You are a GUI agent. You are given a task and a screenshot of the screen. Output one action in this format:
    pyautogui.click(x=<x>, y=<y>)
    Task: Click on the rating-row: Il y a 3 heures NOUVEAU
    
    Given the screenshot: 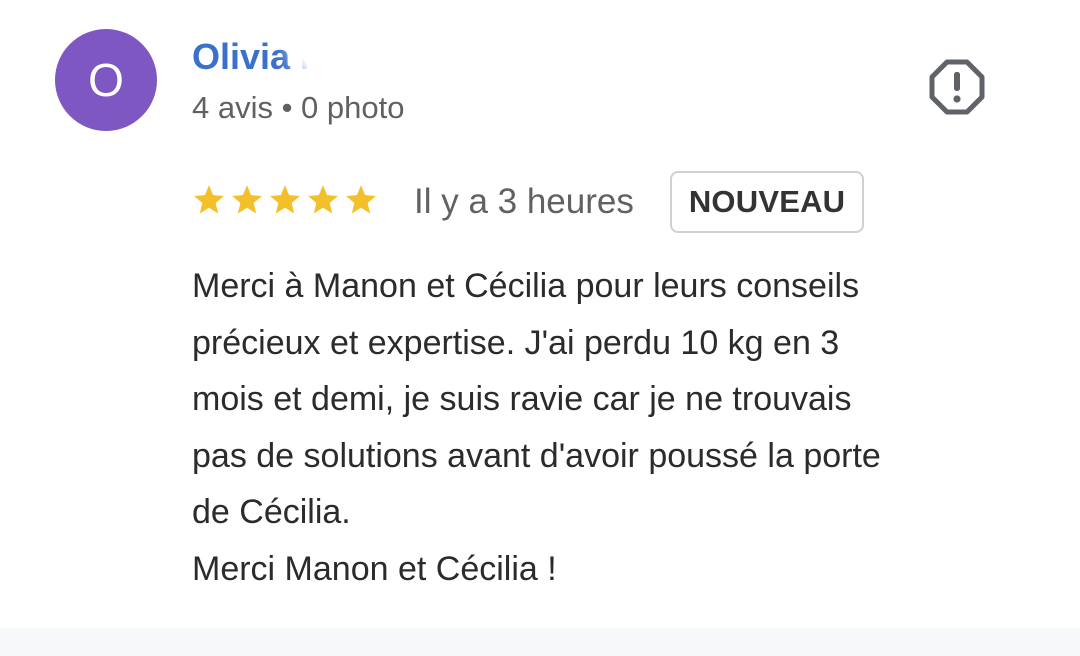 What is the action you would take?
    pyautogui.click(x=528, y=202)
    